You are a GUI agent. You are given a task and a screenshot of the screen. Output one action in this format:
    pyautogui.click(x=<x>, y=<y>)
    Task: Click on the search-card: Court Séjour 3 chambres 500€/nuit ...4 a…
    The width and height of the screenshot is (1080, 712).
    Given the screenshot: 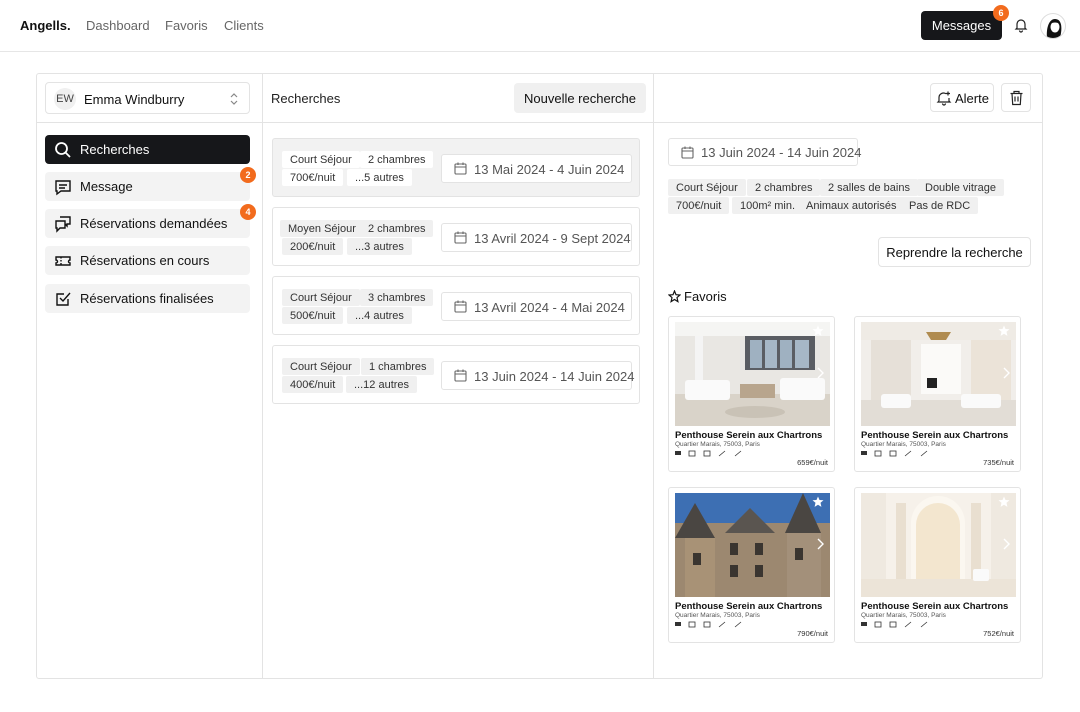 What is the action you would take?
    pyautogui.click(x=456, y=305)
    